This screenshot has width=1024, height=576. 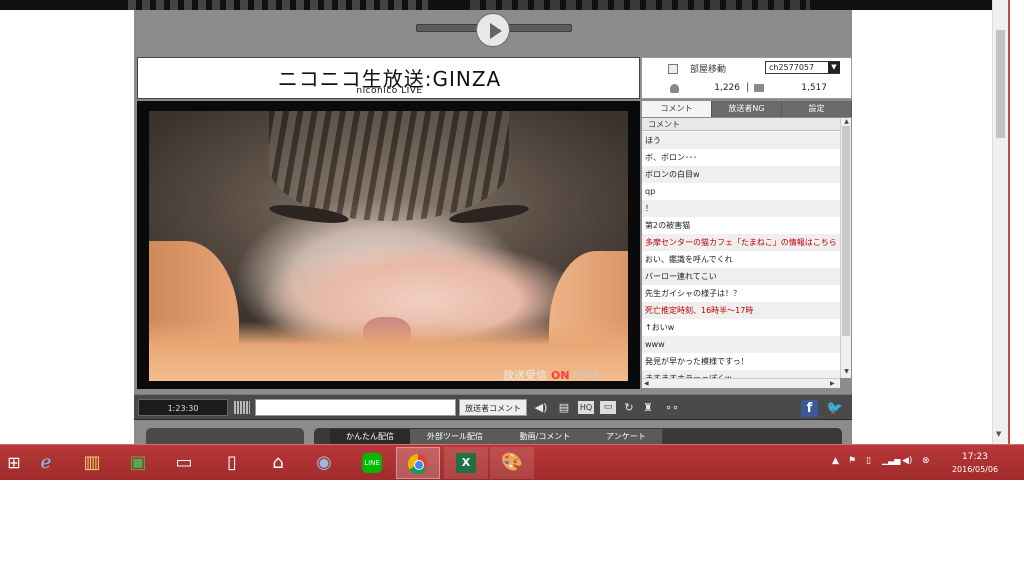 I want to click on broadcast-status-label: 放送受信, so click(x=525, y=375).